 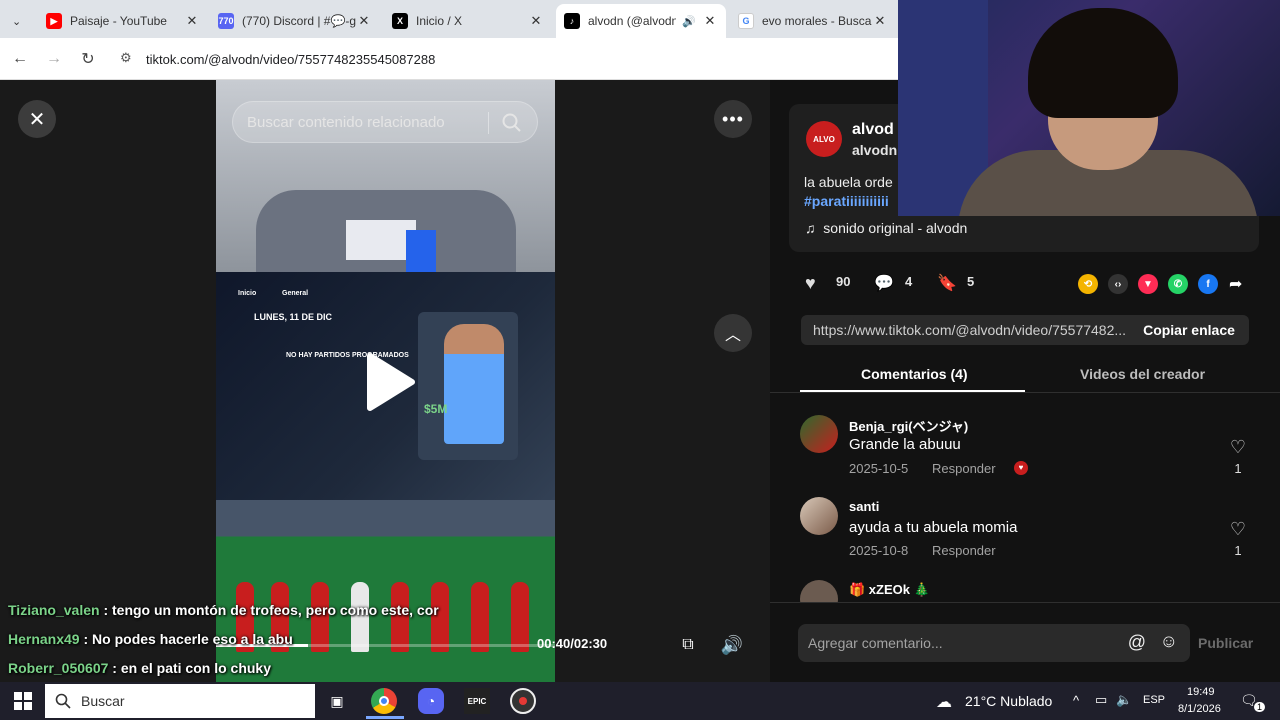 What do you see at coordinates (1208, 284) in the screenshot?
I see `facebook-icon: f` at bounding box center [1208, 284].